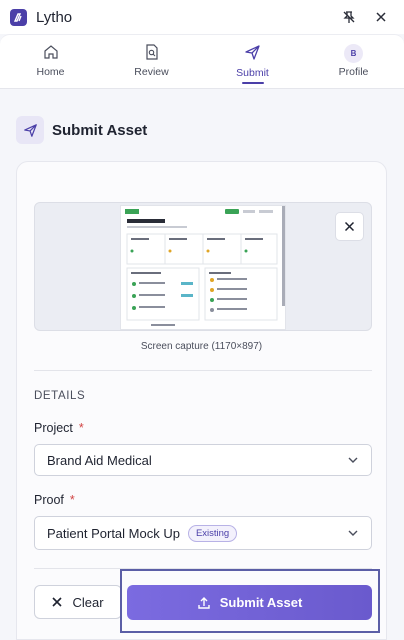 The image size is (404, 640). What do you see at coordinates (18, 17) in the screenshot?
I see `lytho-logo-icon` at bounding box center [18, 17].